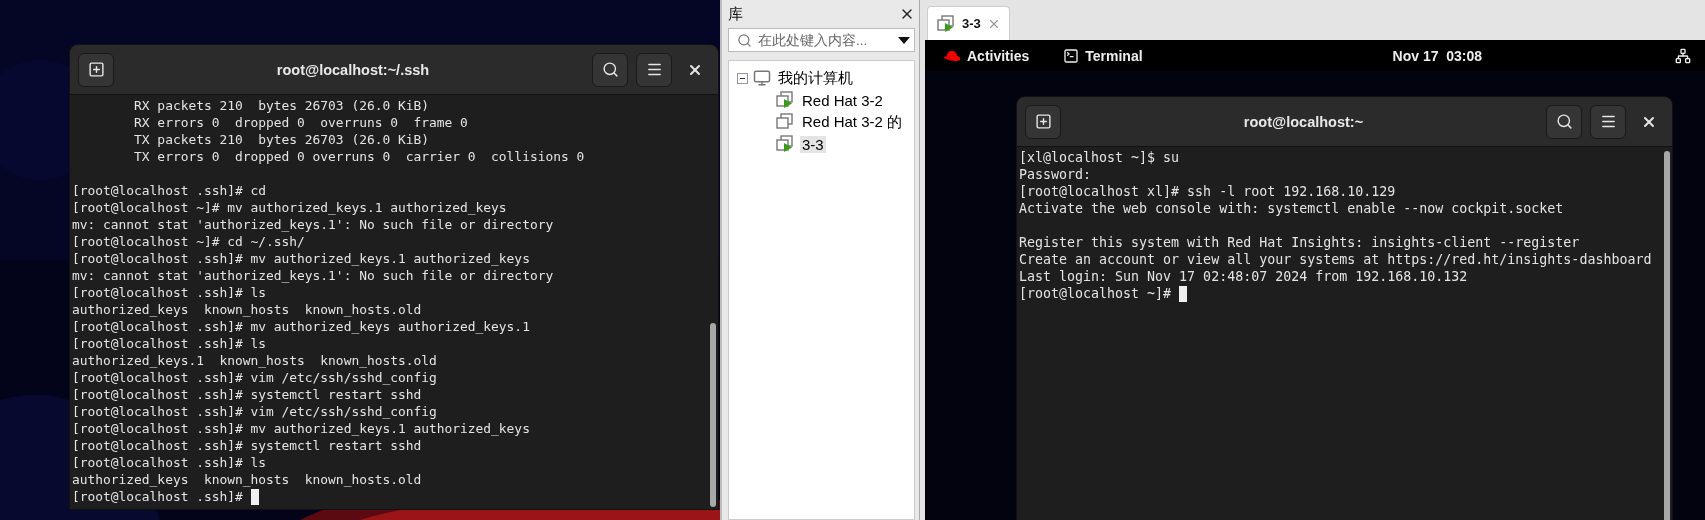 The height and width of the screenshot is (520, 1705). What do you see at coordinates (1437, 55) in the screenshot?
I see `clock: Nov 17 03:08` at bounding box center [1437, 55].